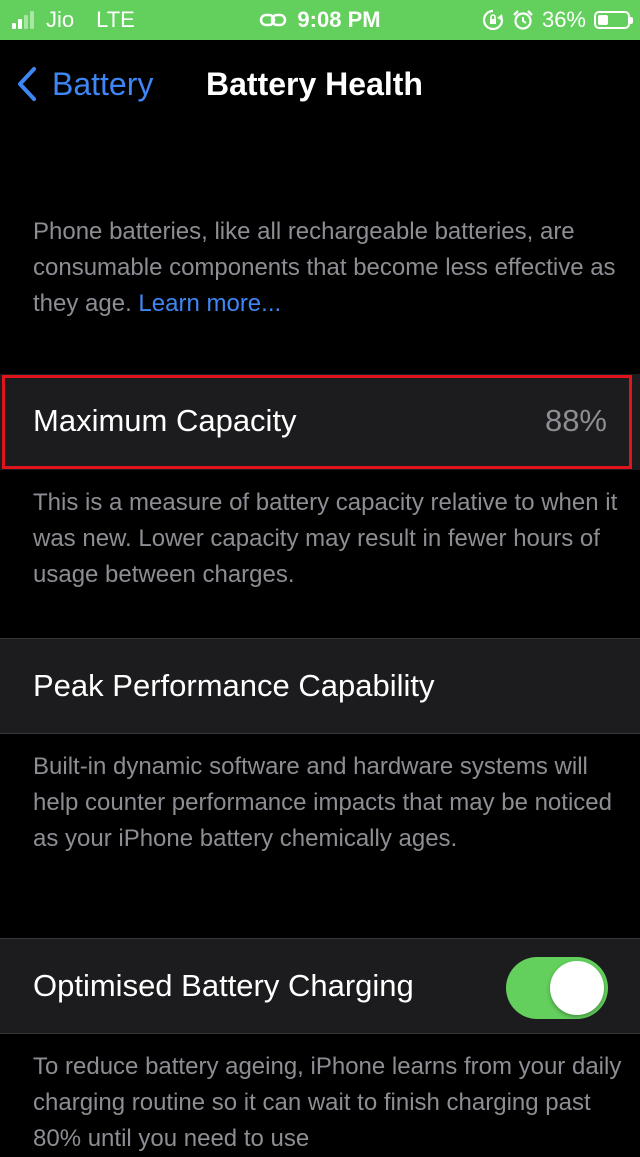 This screenshot has height=1157, width=640. I want to click on navigation-bar: Battery Battery Health, so click(320, 84).